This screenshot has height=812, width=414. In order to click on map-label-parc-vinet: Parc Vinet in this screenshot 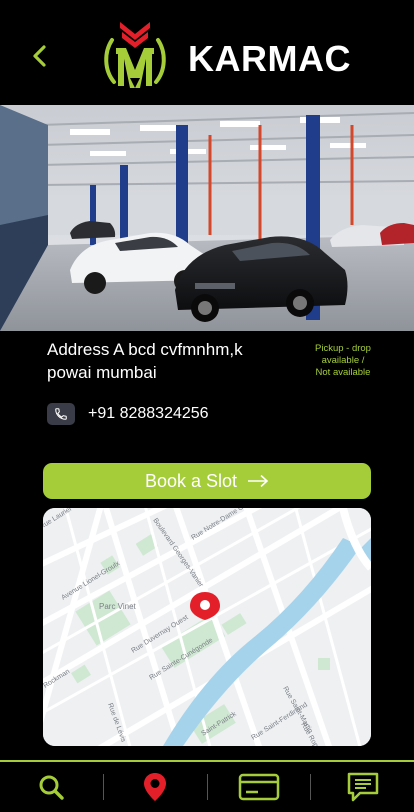, I will do `click(118, 606)`.